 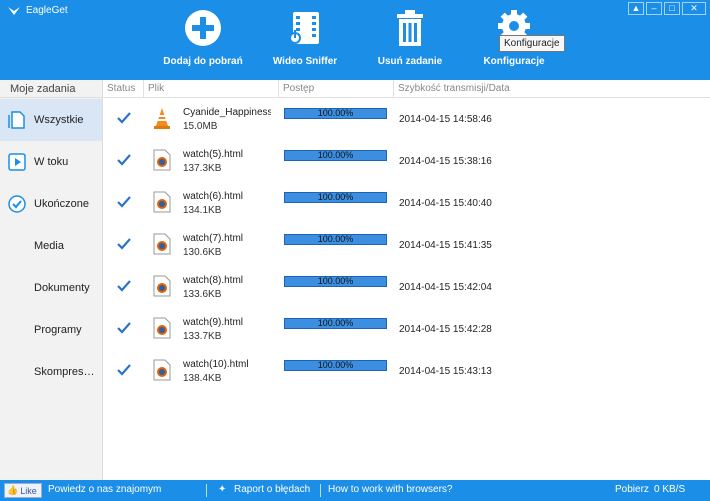 I want to click on trash-icon, so click(x=410, y=28).